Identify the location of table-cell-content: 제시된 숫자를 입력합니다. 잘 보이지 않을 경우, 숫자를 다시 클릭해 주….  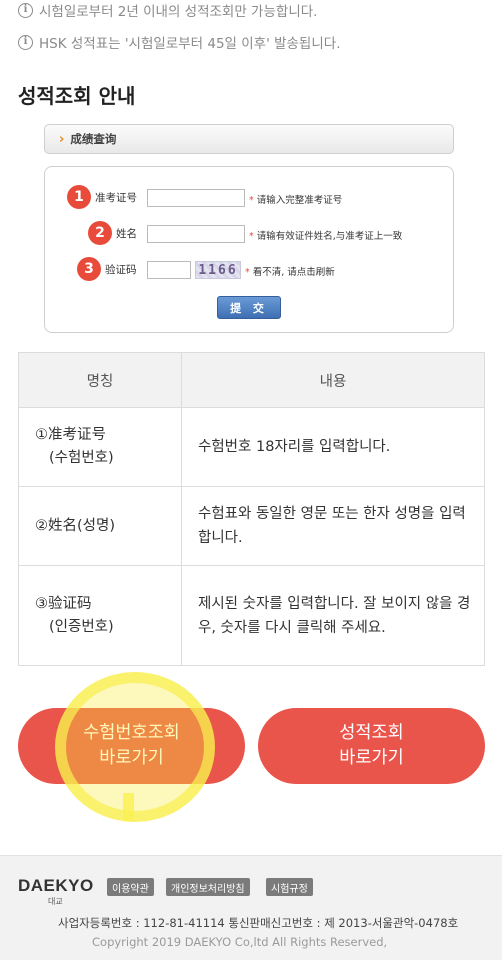
(333, 615).